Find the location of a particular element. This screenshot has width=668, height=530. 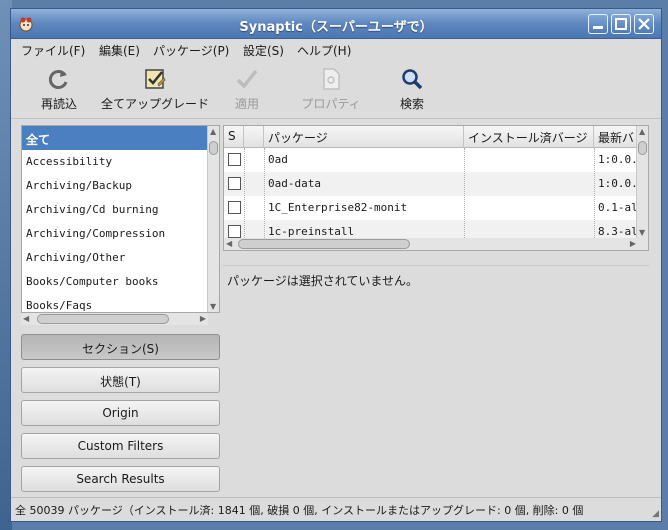

menu-edit: 編集(E) is located at coordinates (119, 50).